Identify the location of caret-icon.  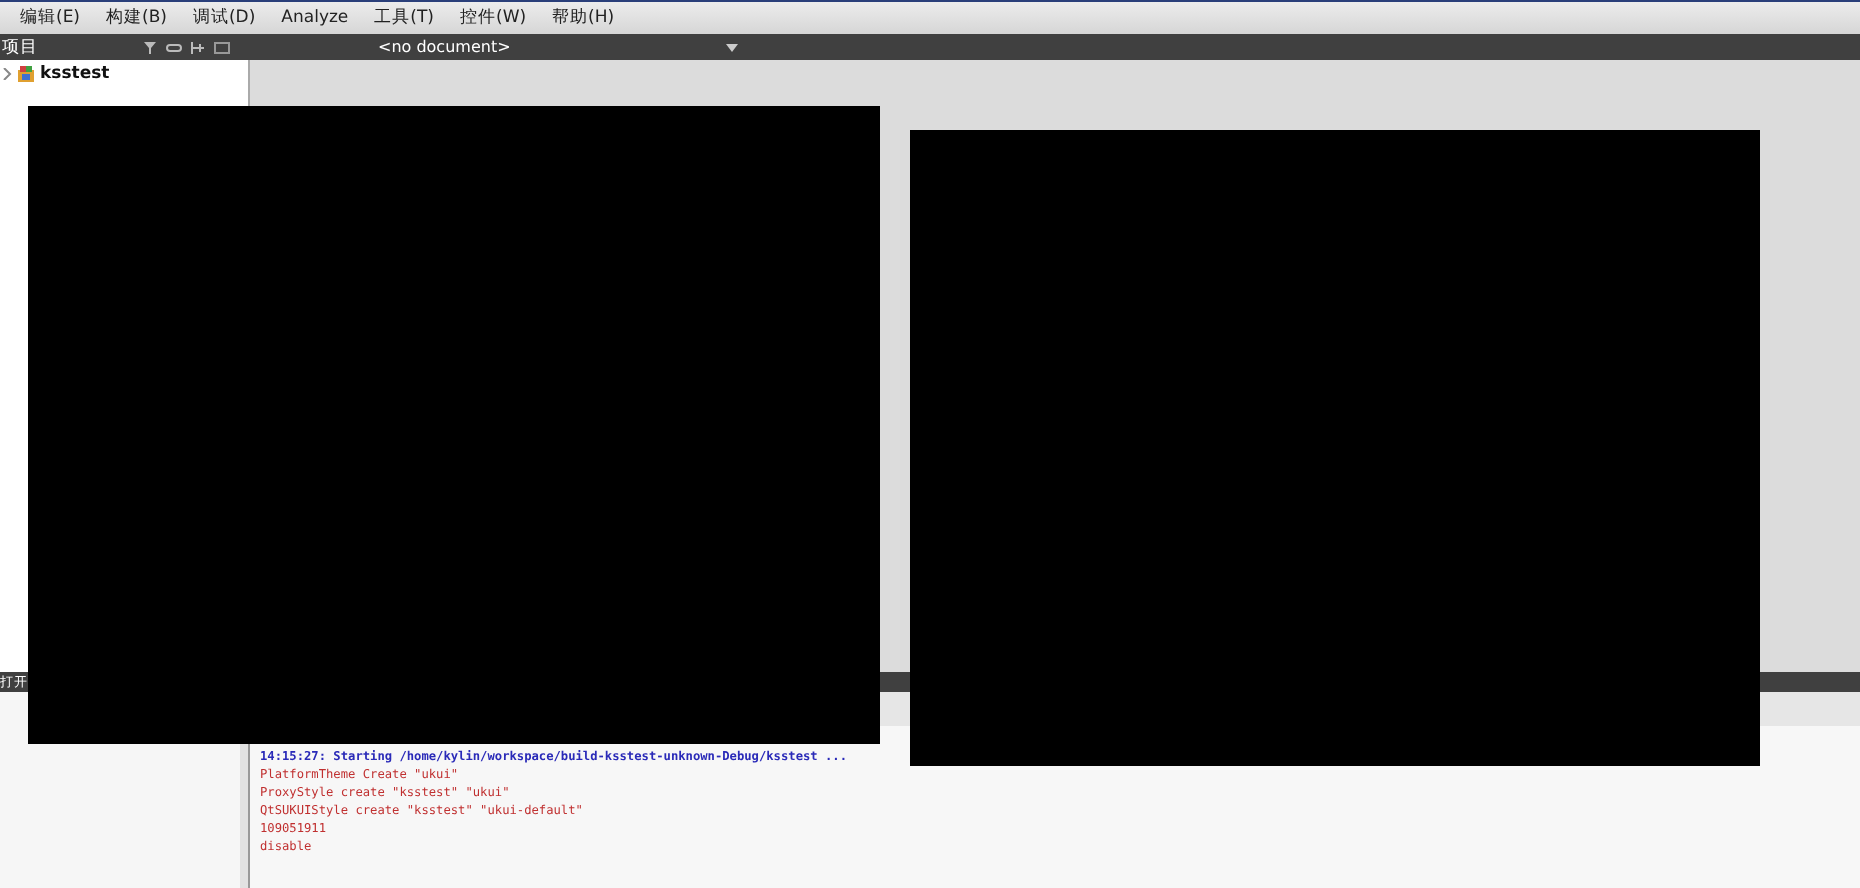
(732, 47).